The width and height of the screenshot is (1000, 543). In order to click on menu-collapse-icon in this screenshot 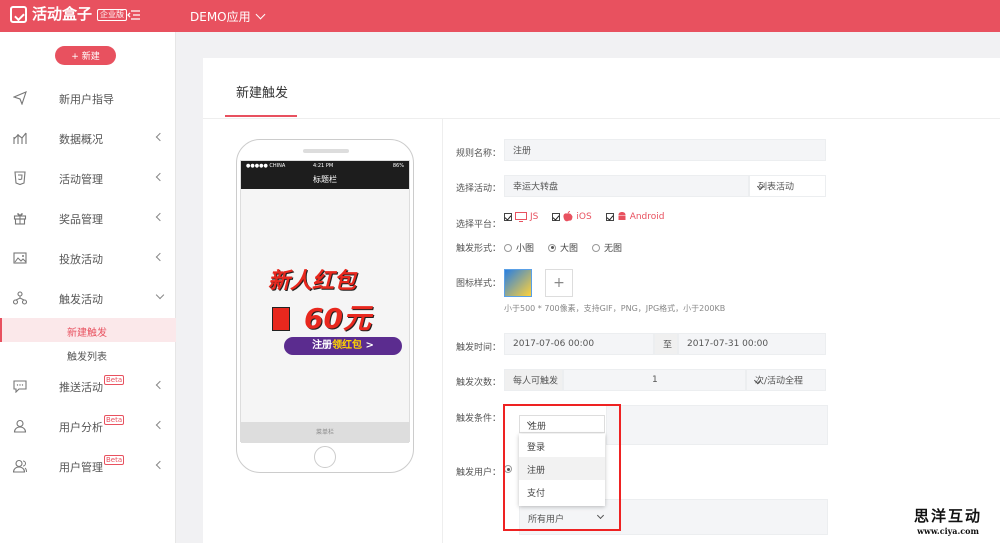, I will do `click(134, 15)`.